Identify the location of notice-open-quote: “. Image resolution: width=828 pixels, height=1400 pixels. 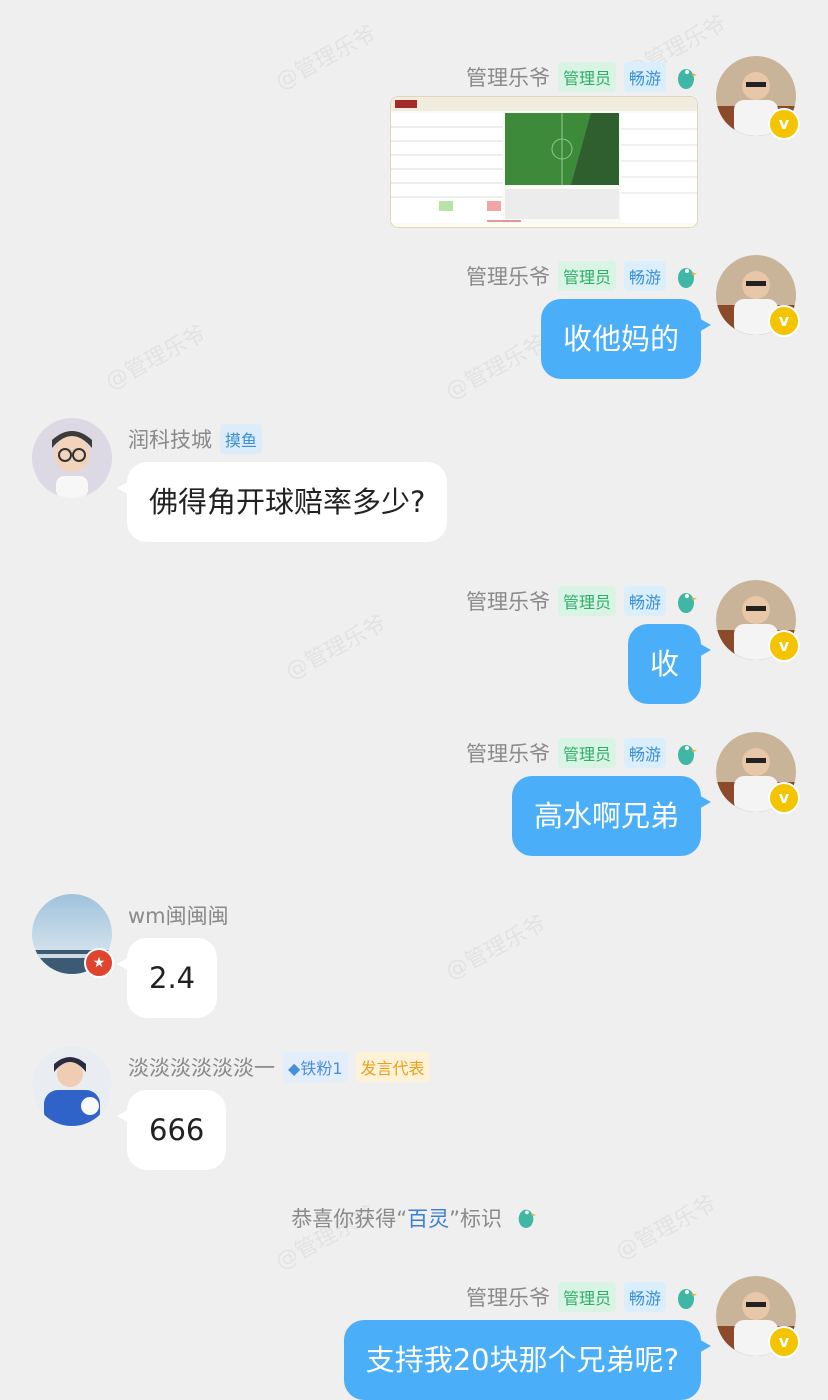
(402, 1219).